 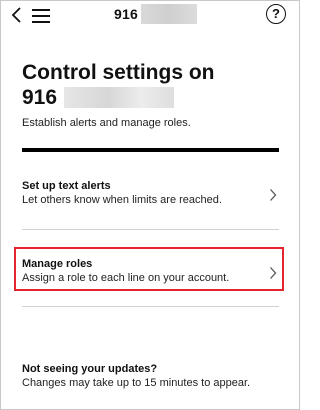 What do you see at coordinates (276, 14) in the screenshot?
I see `help-question-icon: ?` at bounding box center [276, 14].